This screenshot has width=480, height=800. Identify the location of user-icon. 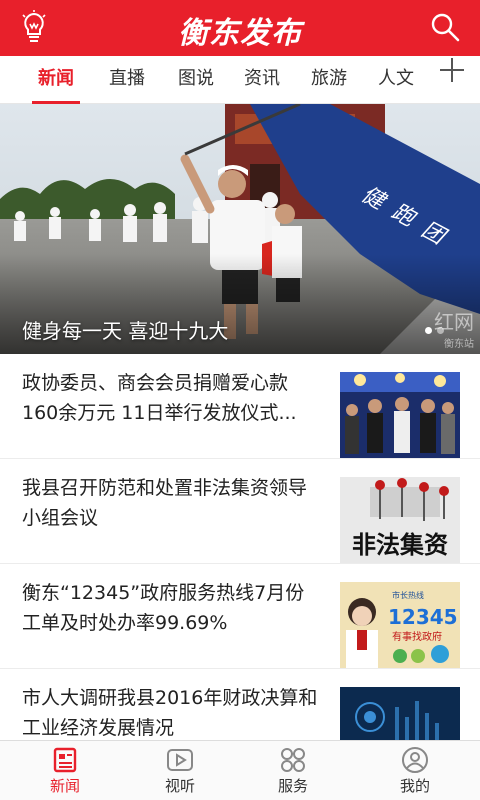
(415, 760).